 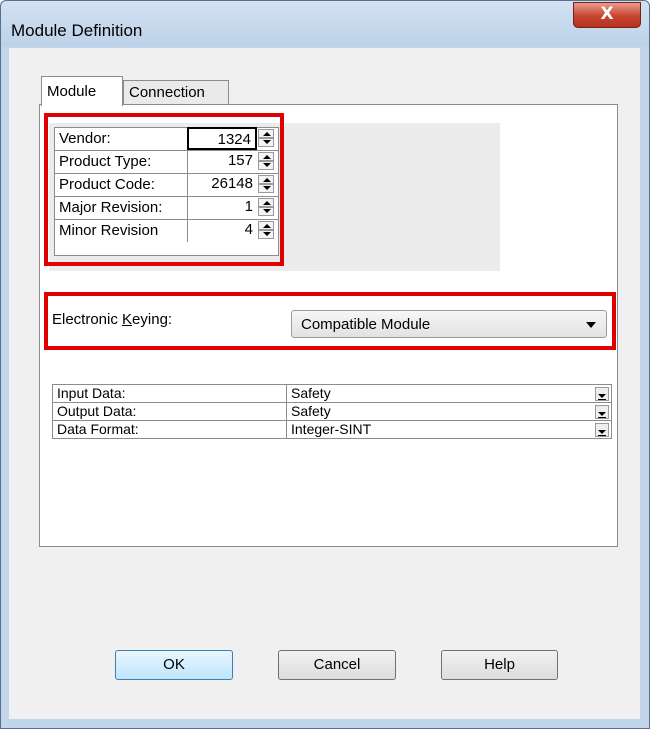 What do you see at coordinates (97, 411) in the screenshot?
I see `output-data-label: Output Data:` at bounding box center [97, 411].